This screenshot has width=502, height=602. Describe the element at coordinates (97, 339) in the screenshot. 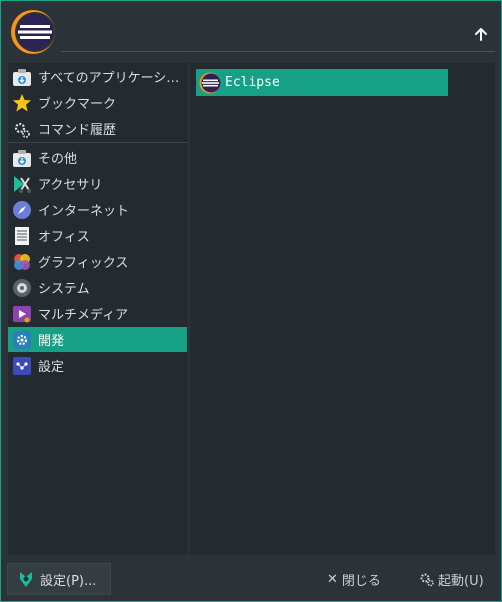

I see `category-development: 開発` at that location.